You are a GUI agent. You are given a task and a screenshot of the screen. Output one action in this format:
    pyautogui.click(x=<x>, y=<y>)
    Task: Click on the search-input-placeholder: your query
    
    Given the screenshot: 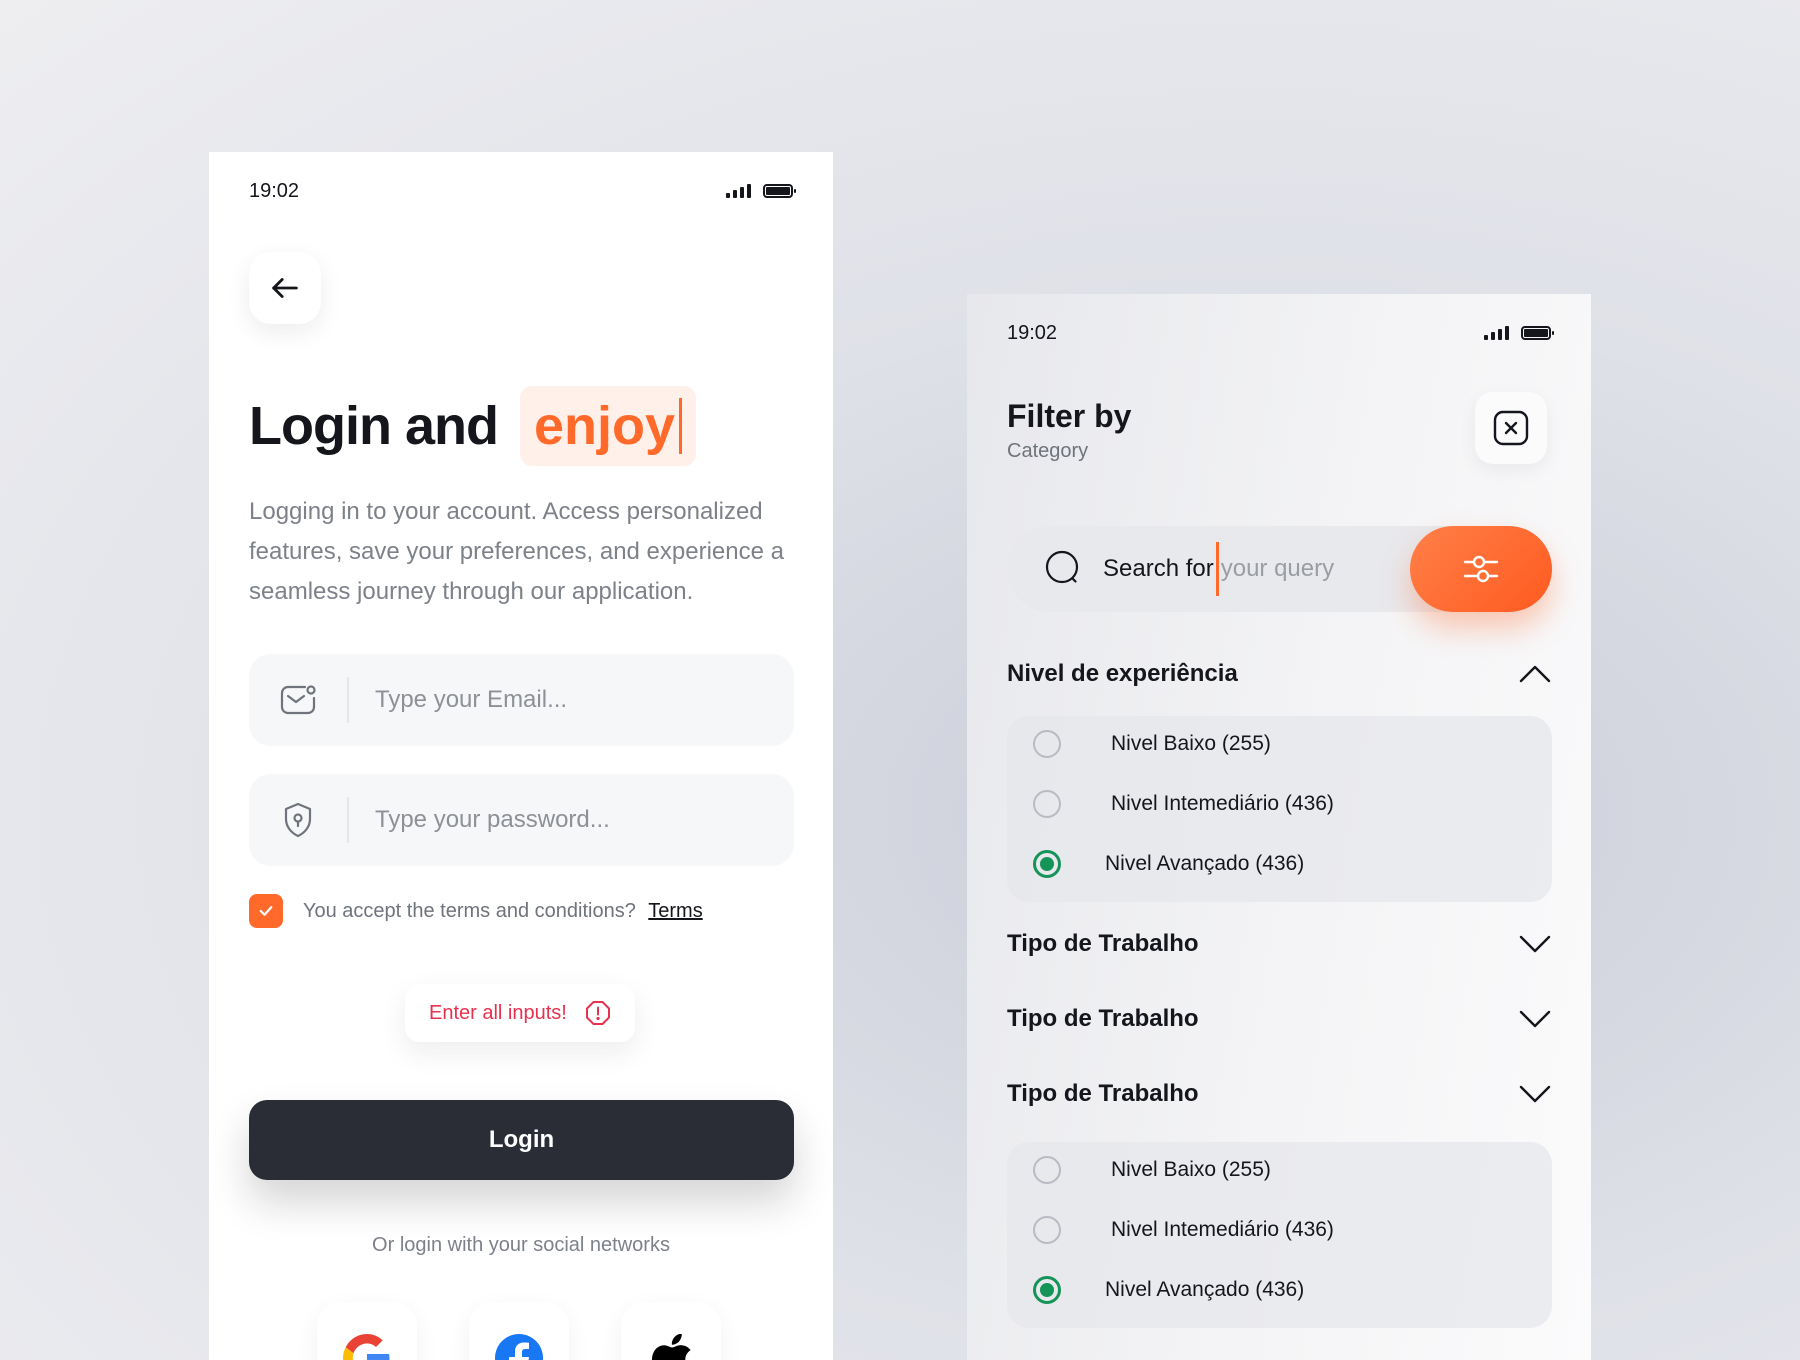 What is the action you would take?
    pyautogui.click(x=1277, y=569)
    